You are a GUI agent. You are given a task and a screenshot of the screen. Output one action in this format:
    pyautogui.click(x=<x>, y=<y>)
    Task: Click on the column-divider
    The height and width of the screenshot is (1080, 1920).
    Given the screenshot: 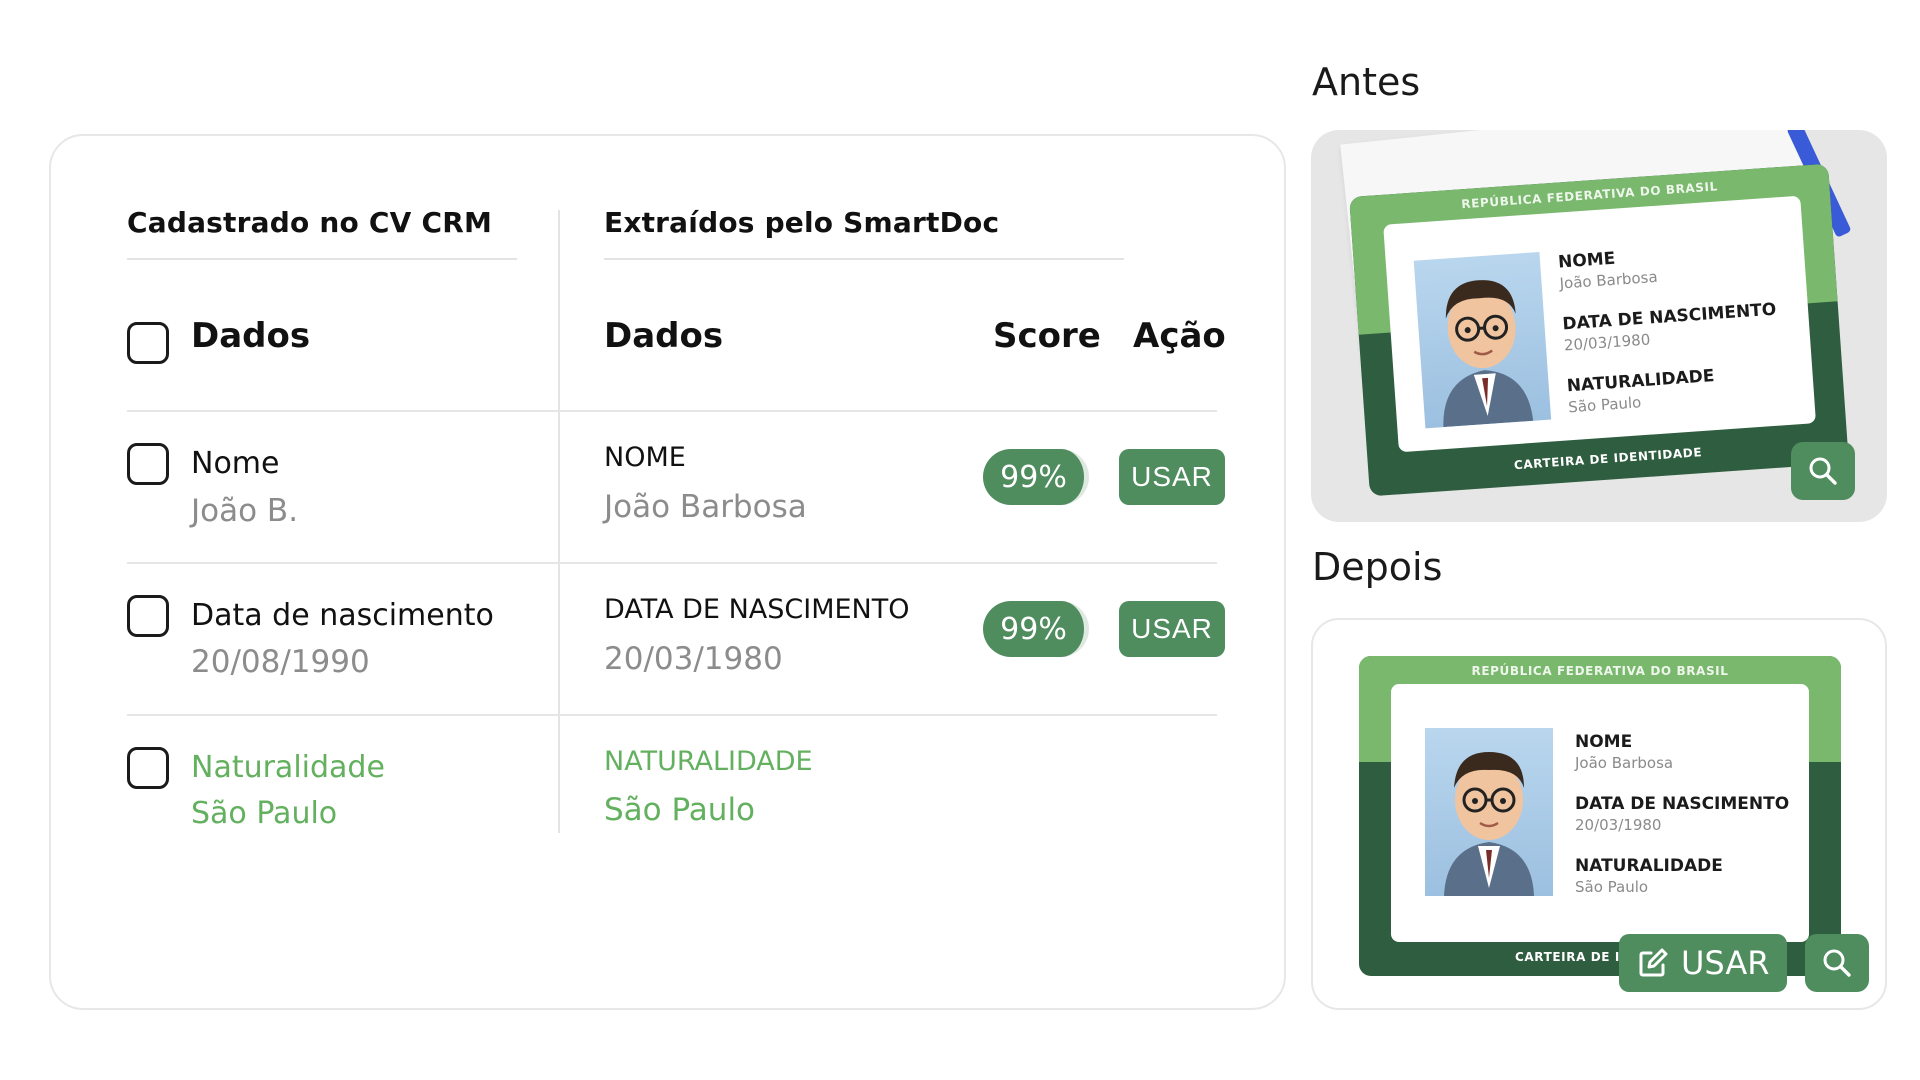 What is the action you would take?
    pyautogui.click(x=559, y=521)
    